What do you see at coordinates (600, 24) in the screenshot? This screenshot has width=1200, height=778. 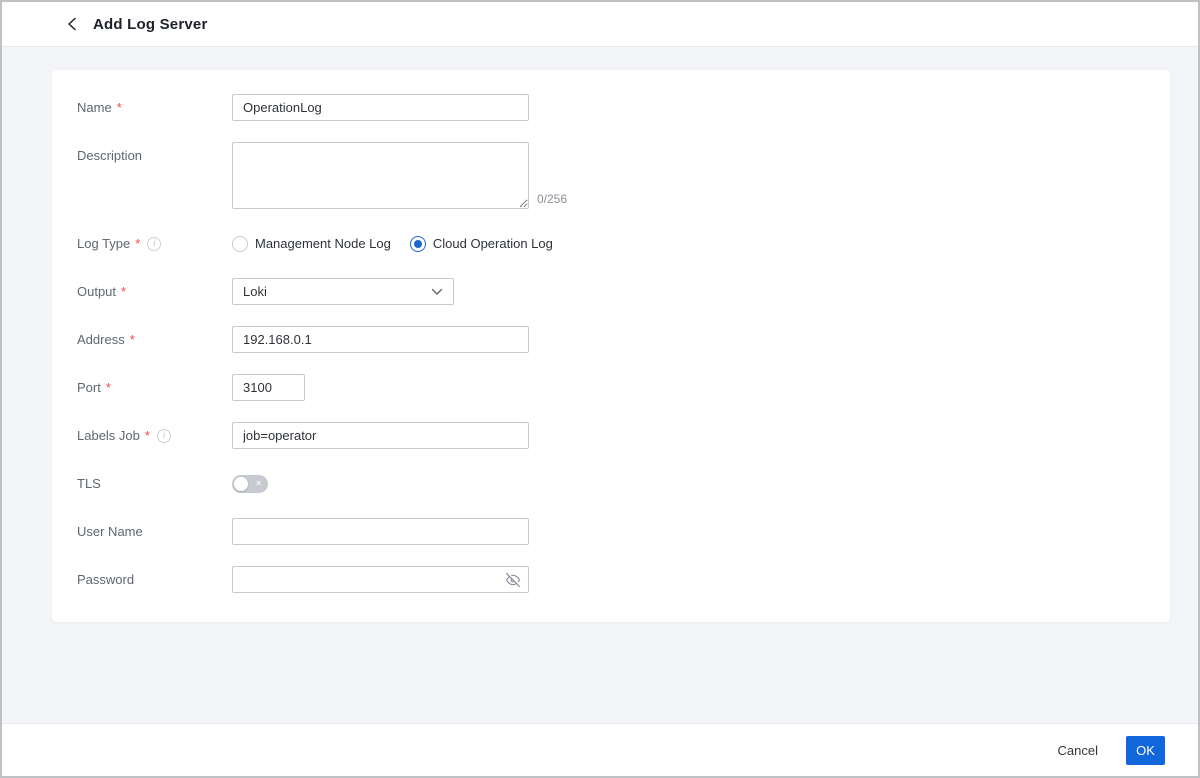 I see `page-header: Add Log Server` at bounding box center [600, 24].